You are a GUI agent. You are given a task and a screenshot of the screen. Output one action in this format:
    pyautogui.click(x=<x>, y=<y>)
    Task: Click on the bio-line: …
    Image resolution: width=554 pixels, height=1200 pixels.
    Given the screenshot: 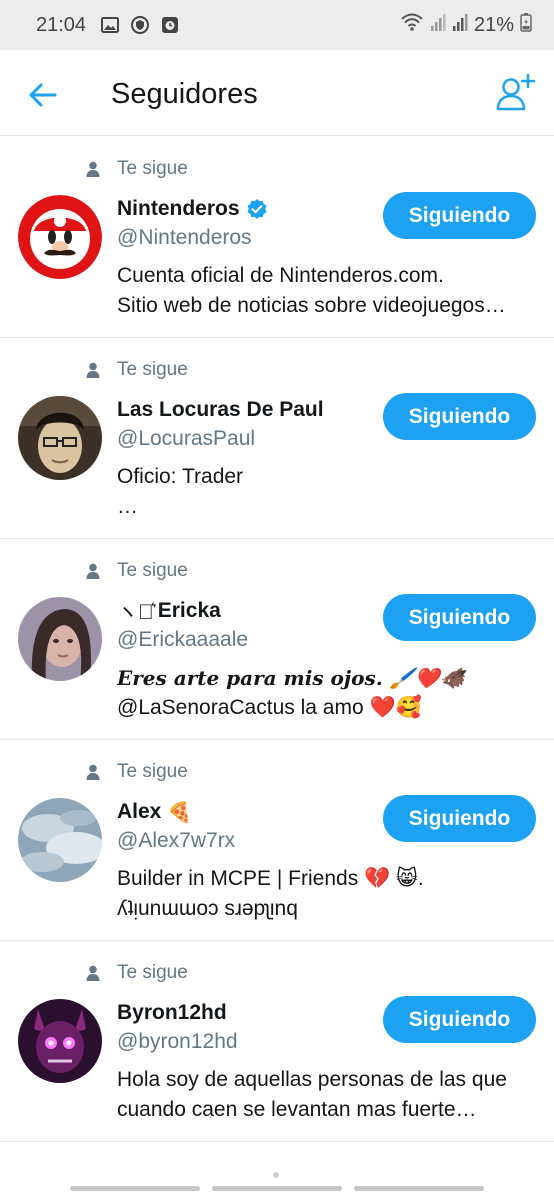 What is the action you would take?
    pyautogui.click(x=127, y=506)
    